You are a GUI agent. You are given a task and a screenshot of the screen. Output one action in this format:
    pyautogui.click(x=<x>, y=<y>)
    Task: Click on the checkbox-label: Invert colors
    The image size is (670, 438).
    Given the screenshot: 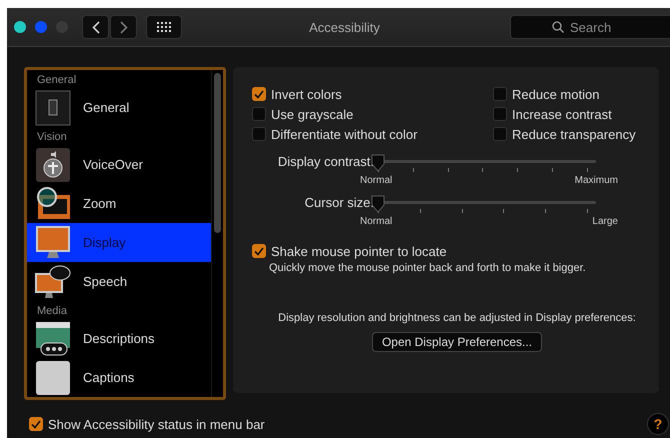 What is the action you would take?
    pyautogui.click(x=306, y=94)
    